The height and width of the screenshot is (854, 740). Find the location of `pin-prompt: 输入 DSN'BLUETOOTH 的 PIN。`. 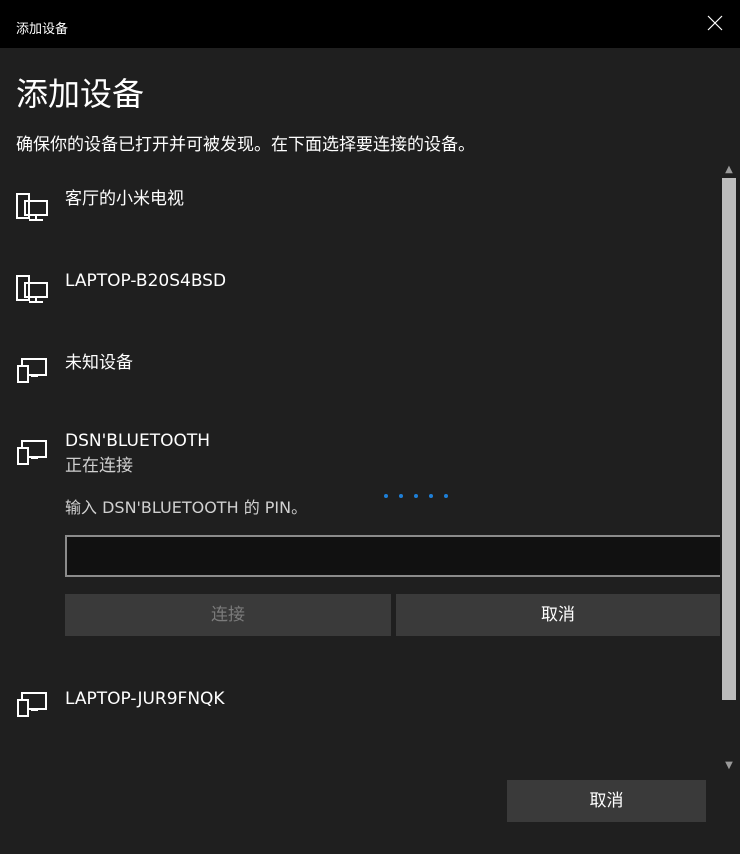

pin-prompt: 输入 DSN'BLUETOOTH 的 PIN。 is located at coordinates (186, 507).